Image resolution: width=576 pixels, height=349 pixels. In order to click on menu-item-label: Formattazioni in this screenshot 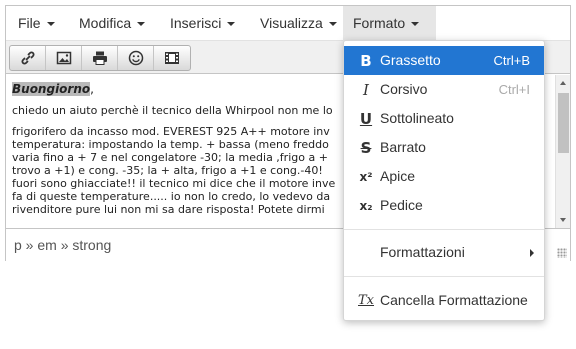, I will do `click(422, 252)`.